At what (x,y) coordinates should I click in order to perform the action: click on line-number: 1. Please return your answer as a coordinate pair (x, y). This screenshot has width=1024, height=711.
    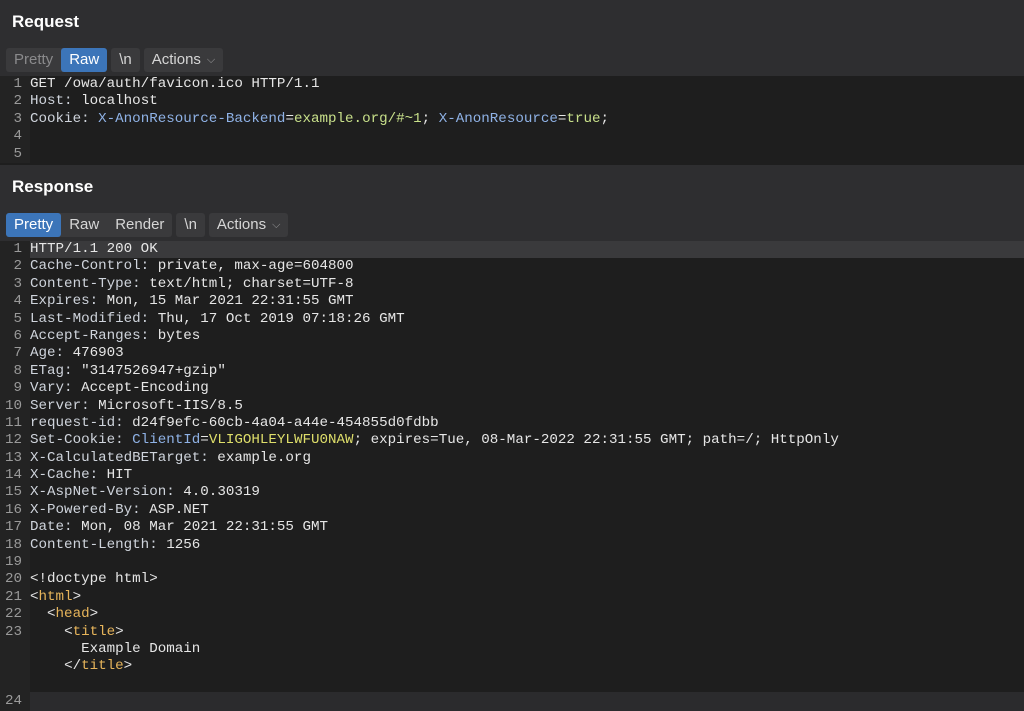
    Looking at the image, I should click on (15, 85).